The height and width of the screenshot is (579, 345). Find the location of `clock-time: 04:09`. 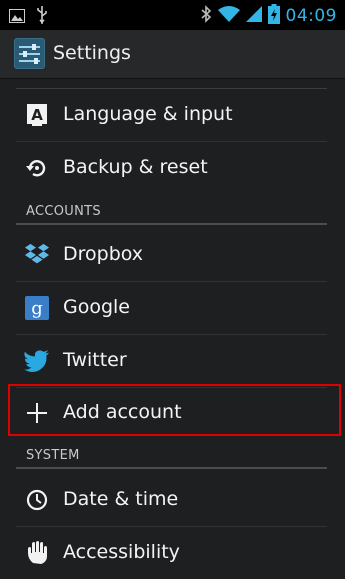

clock-time: 04:09 is located at coordinates (311, 16).